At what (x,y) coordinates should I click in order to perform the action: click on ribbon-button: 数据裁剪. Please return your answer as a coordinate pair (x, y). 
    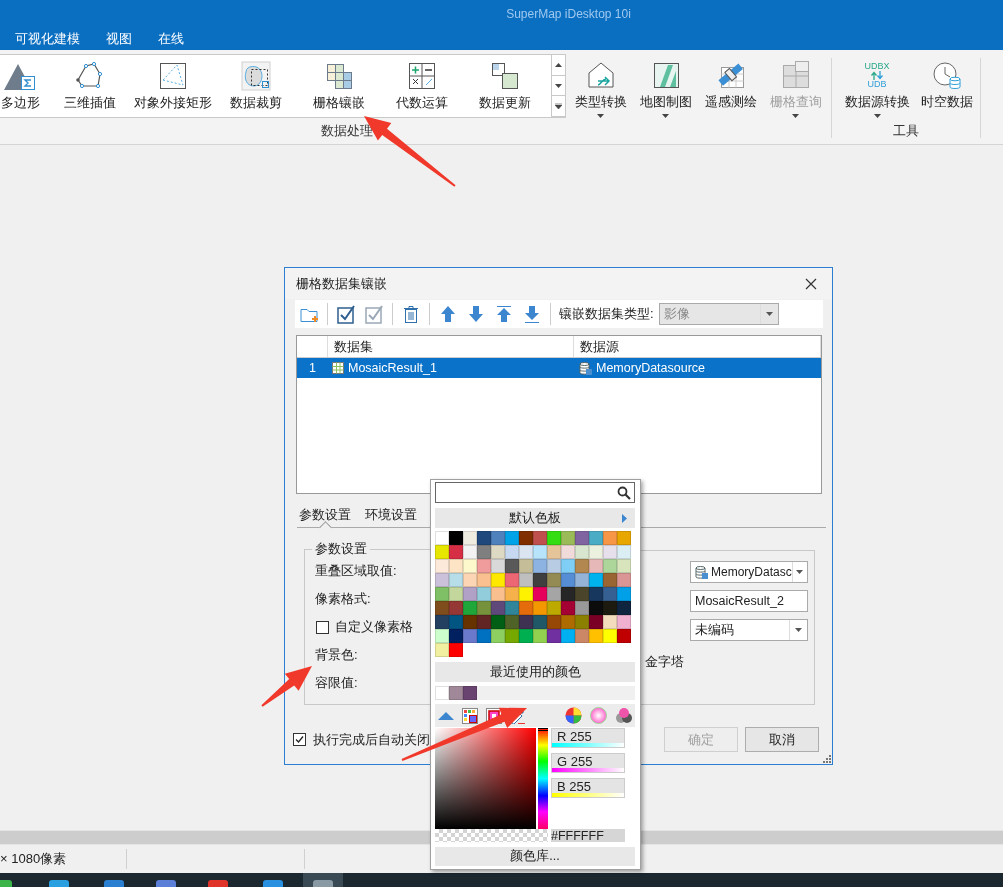
    Looking at the image, I should click on (255, 86).